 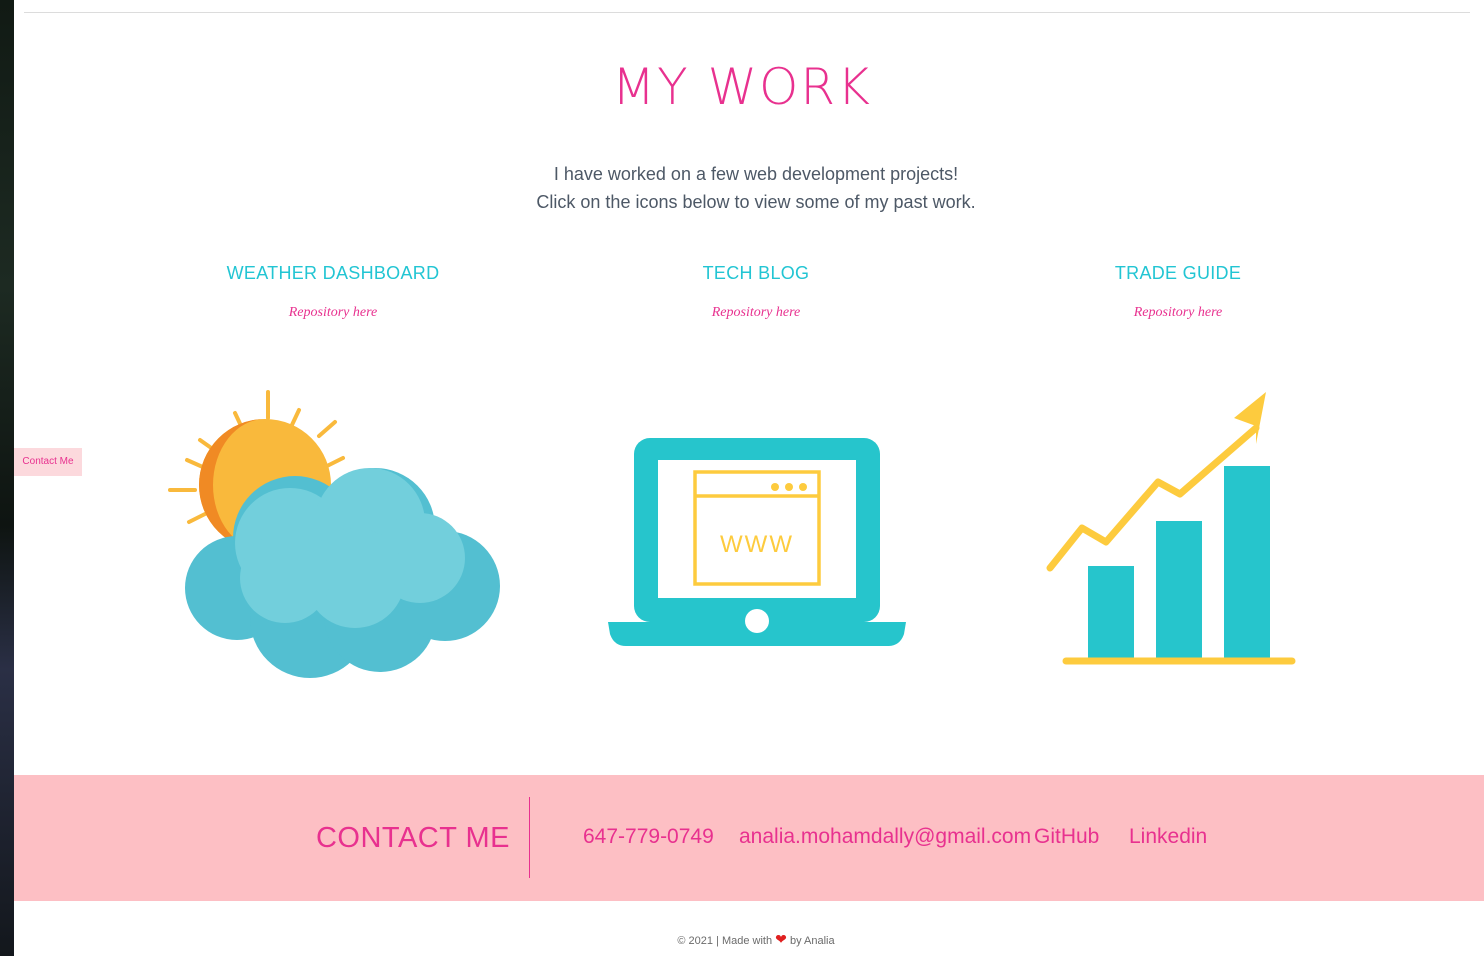 I want to click on phone-link: 647-779-0749, so click(x=648, y=837).